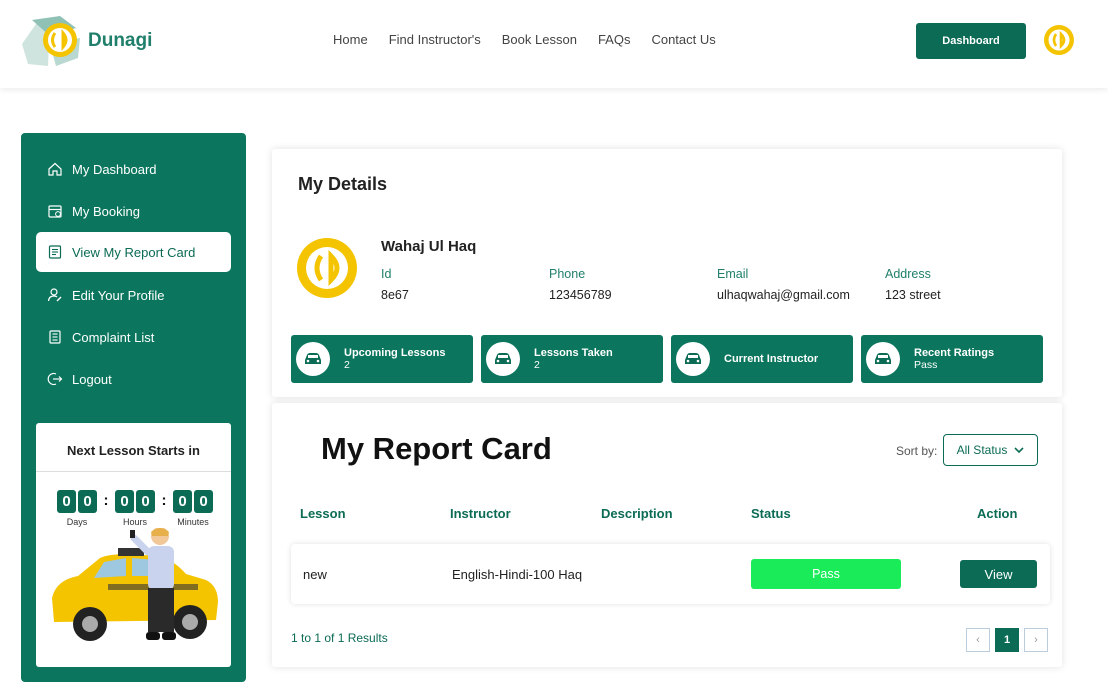  Describe the element at coordinates (118, 295) in the screenshot. I see `sidebar-item-label: Edit Your Profile` at that location.